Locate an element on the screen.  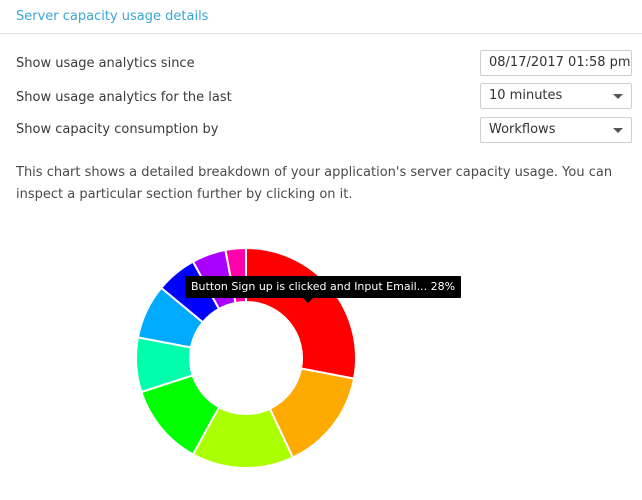
donut-slice is located at coordinates (301, 313).